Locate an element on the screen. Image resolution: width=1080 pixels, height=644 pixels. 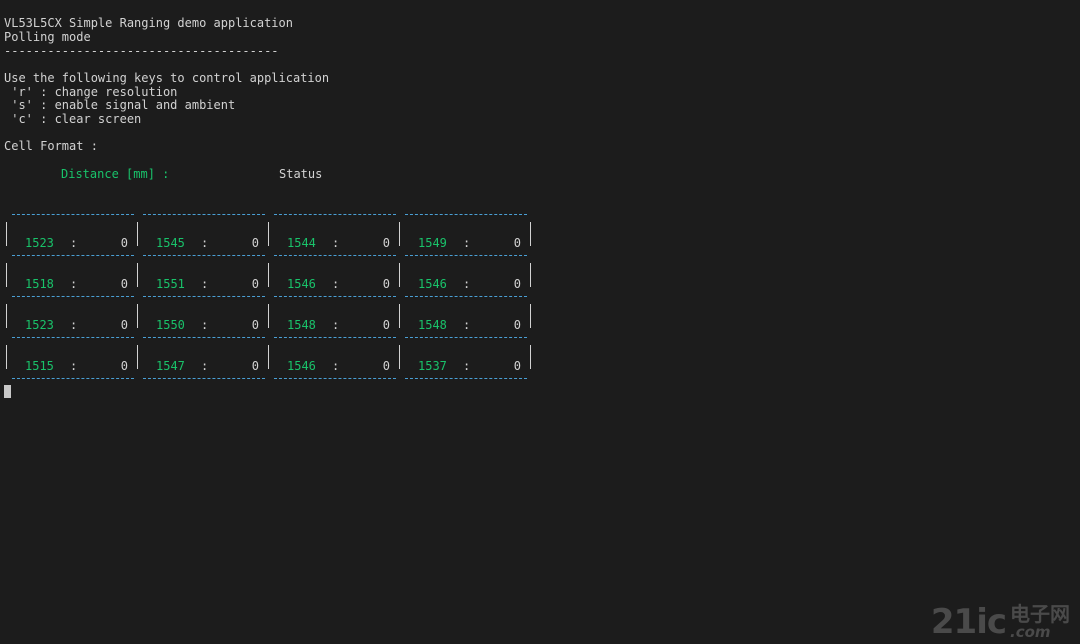
key-c-line: 'c' : clear screen is located at coordinates (73, 119).